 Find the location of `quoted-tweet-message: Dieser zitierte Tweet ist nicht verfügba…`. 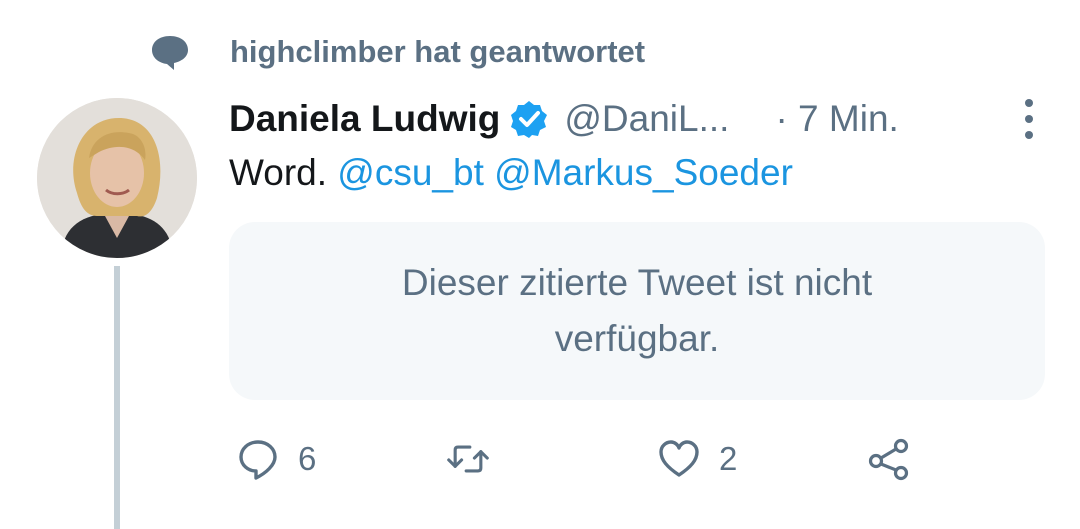

quoted-tweet-message: Dieser zitierte Tweet ist nicht verfügba… is located at coordinates (637, 310).